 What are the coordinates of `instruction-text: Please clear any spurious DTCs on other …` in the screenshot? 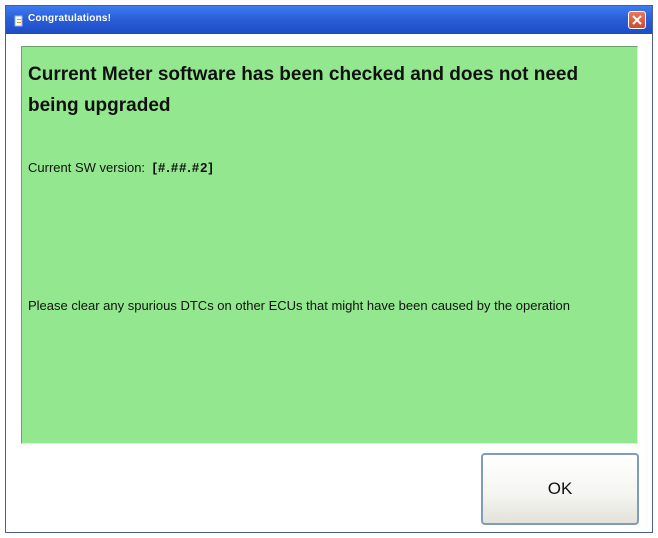 It's located at (299, 305).